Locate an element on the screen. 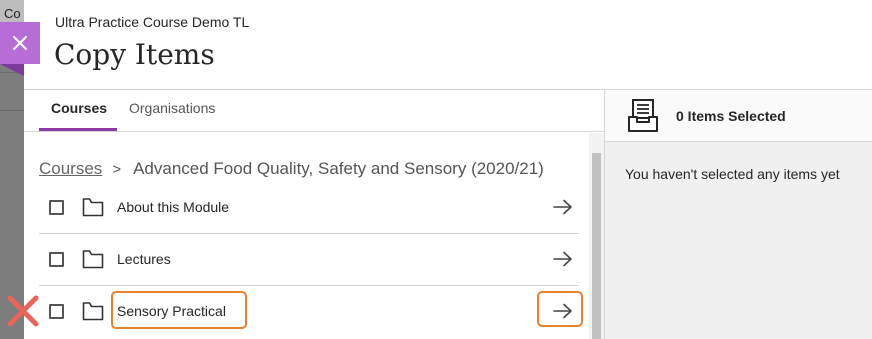  list-item: About this Module is located at coordinates (309, 208).